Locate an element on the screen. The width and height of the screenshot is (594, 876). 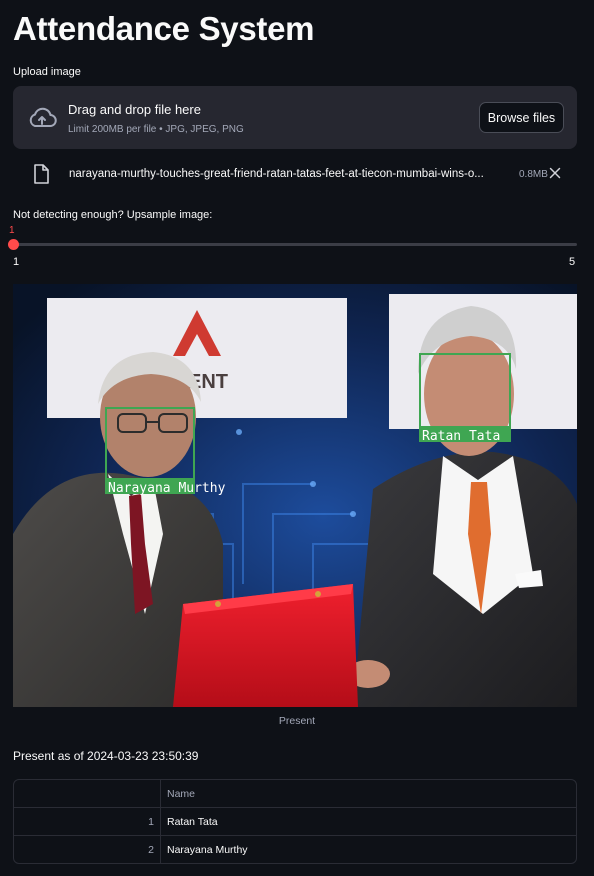
row-name: Narayana Murthy is located at coordinates (207, 850).